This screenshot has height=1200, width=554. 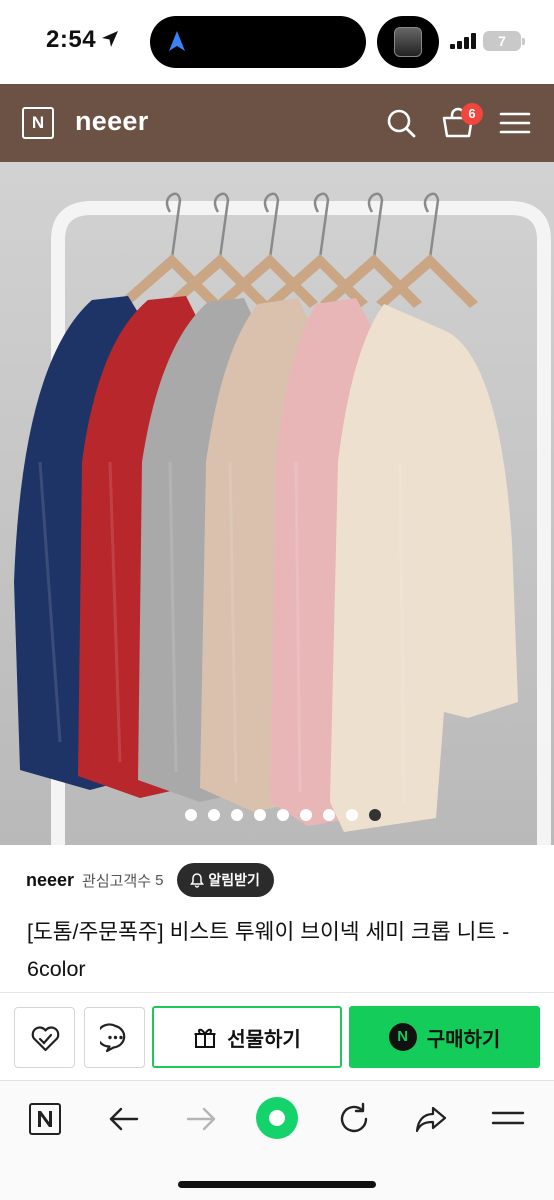 What do you see at coordinates (472, 114) in the screenshot?
I see `cart-count-badge: 6` at bounding box center [472, 114].